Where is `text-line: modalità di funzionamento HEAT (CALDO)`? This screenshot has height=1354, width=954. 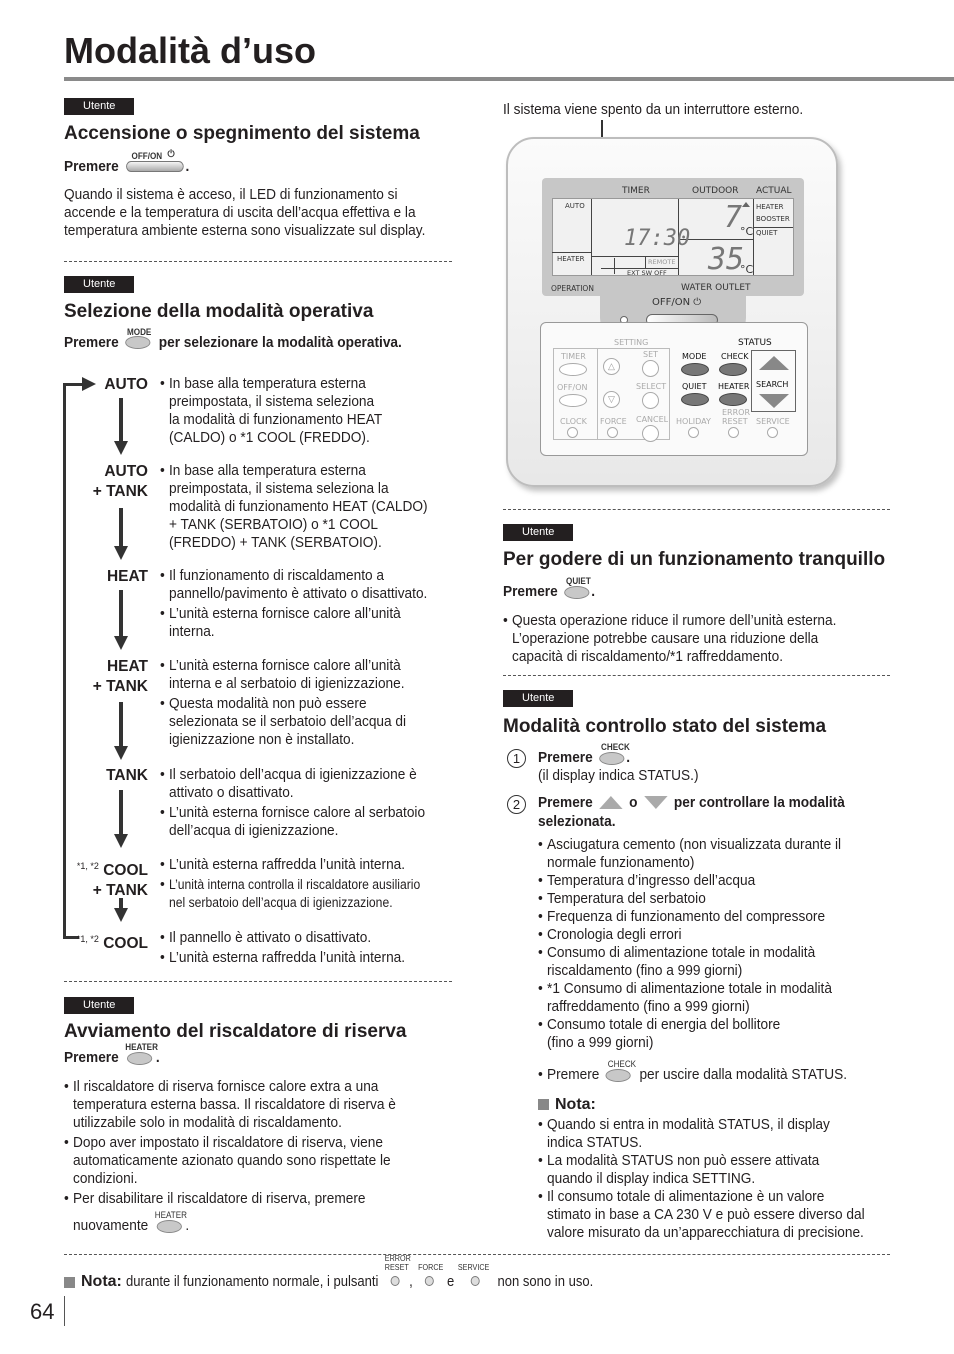
text-line: modalità di funzionamento HEAT (CALDO) is located at coordinates (298, 506).